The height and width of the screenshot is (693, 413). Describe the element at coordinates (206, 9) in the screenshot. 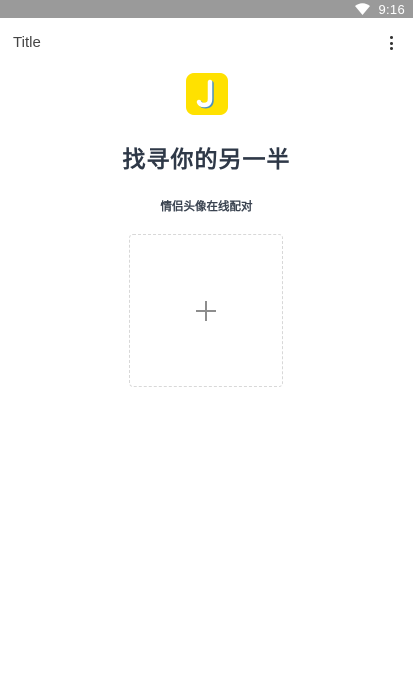

I see `status-bar: 9:16` at that location.